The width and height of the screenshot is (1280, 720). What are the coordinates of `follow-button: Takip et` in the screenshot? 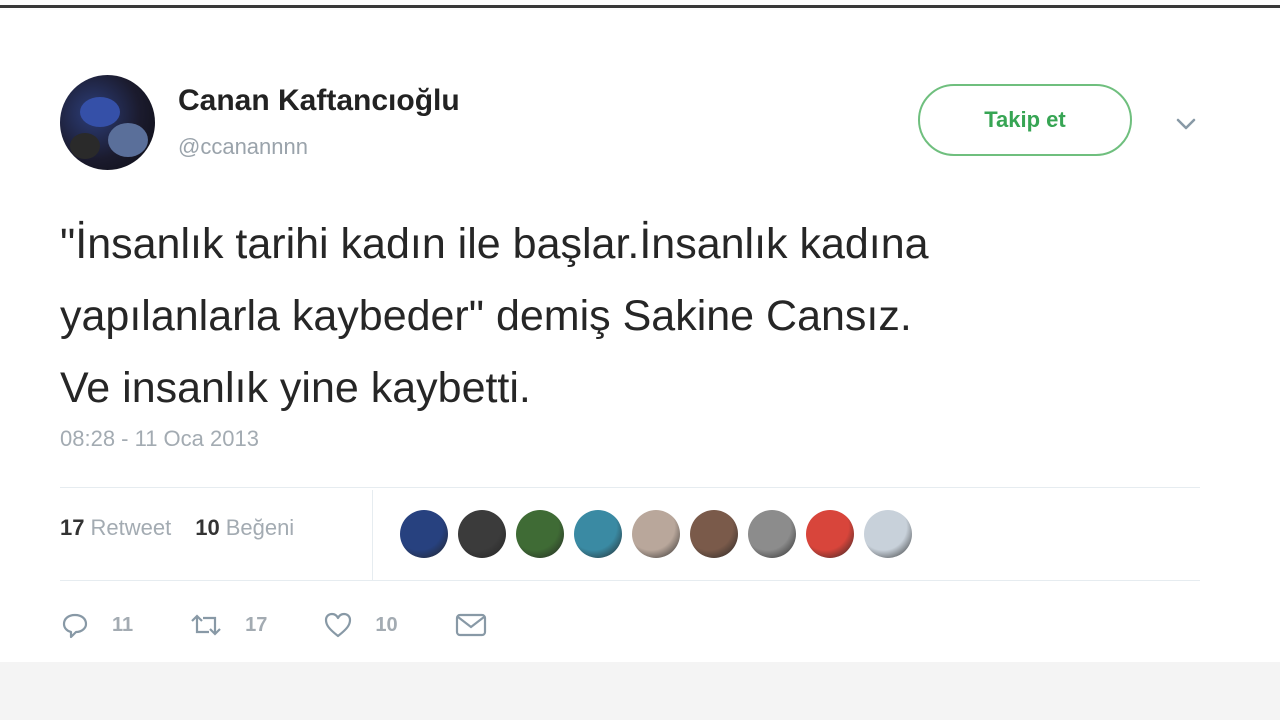 It's located at (1025, 120).